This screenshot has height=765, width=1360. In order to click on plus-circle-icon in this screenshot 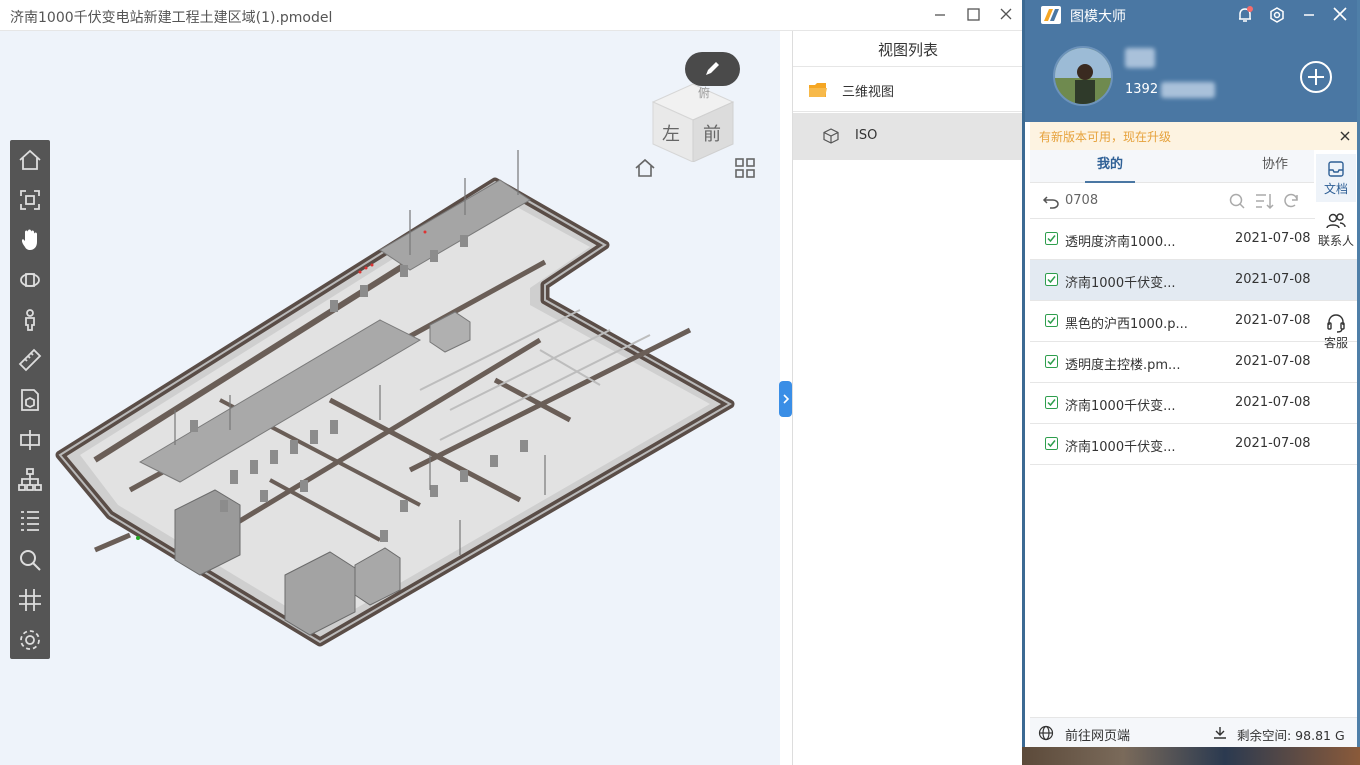, I will do `click(1316, 77)`.